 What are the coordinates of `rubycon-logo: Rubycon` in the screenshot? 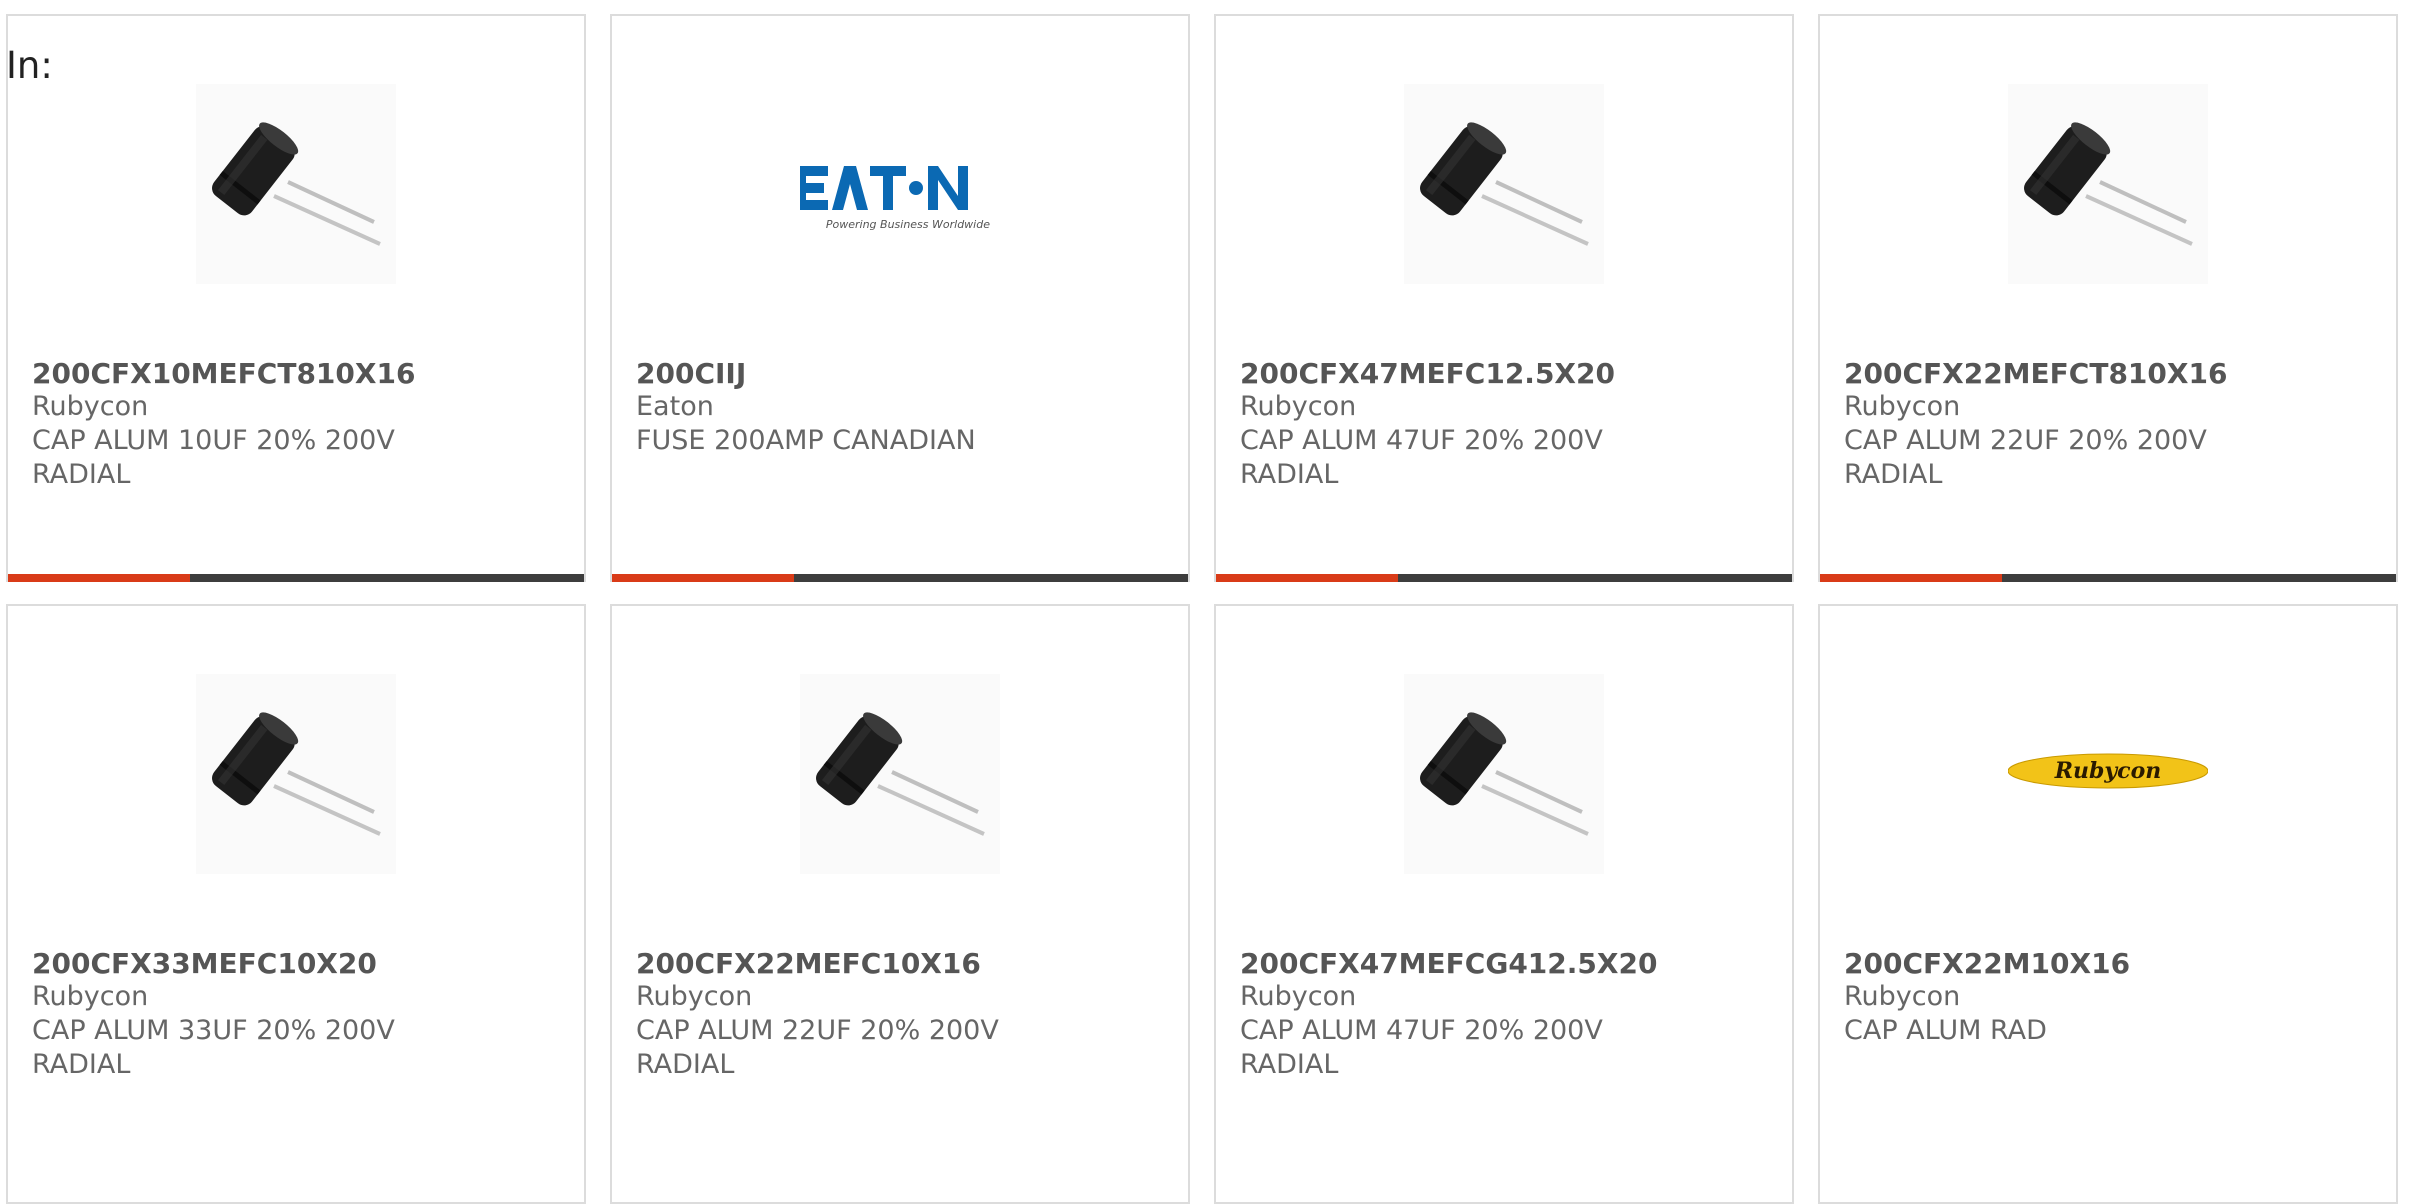 It's located at (2108, 774).